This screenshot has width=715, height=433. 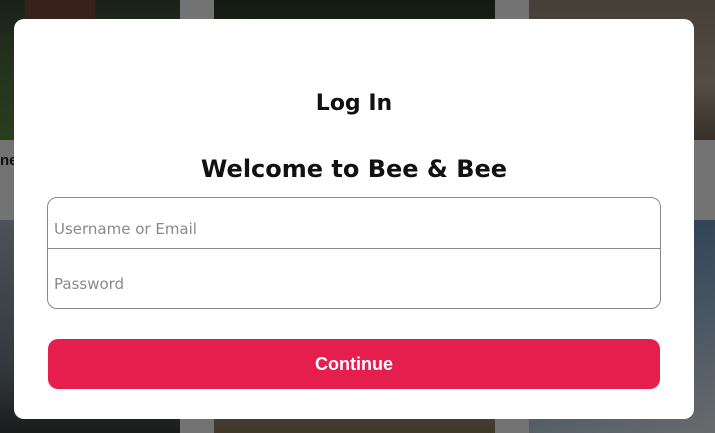 I want to click on password-input, so click(x=354, y=278).